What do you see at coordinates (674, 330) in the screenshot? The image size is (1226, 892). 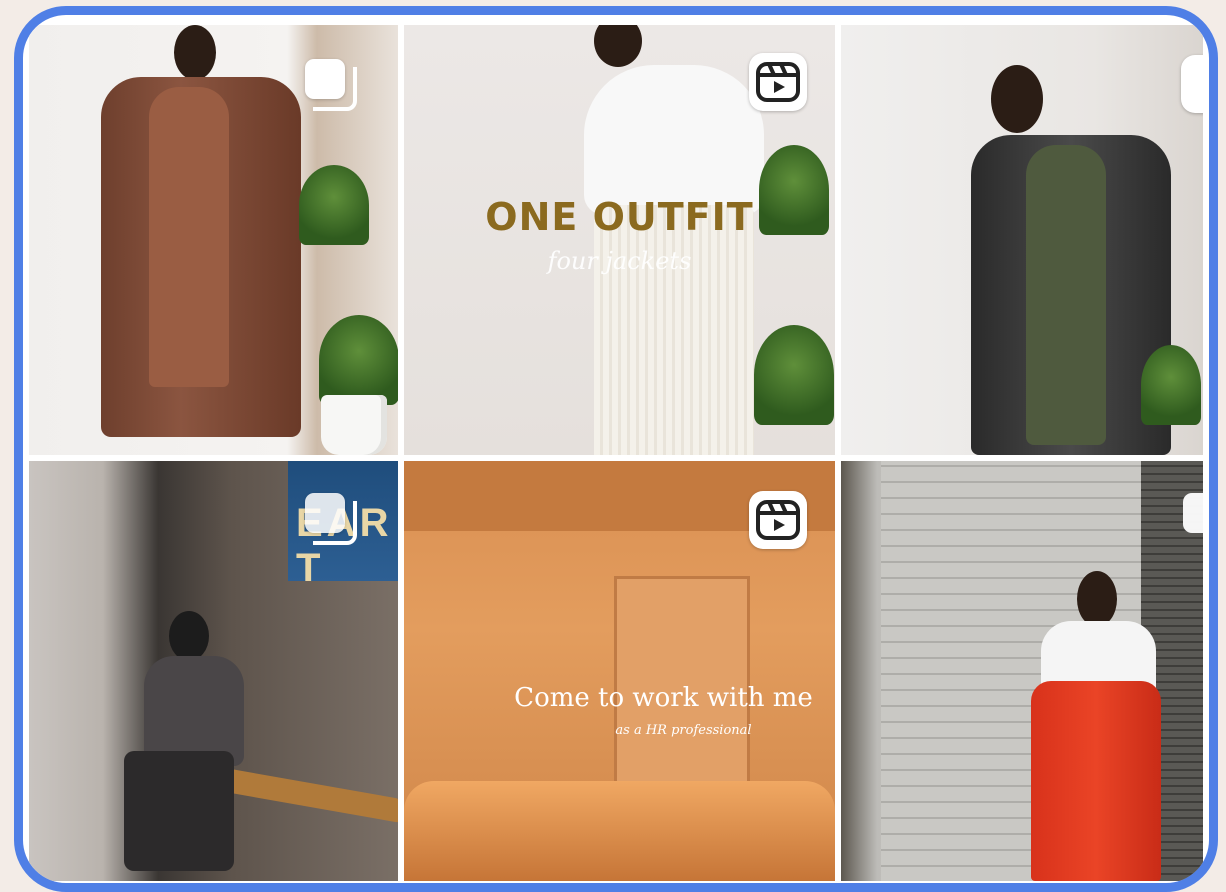 I see `white-skirt` at bounding box center [674, 330].